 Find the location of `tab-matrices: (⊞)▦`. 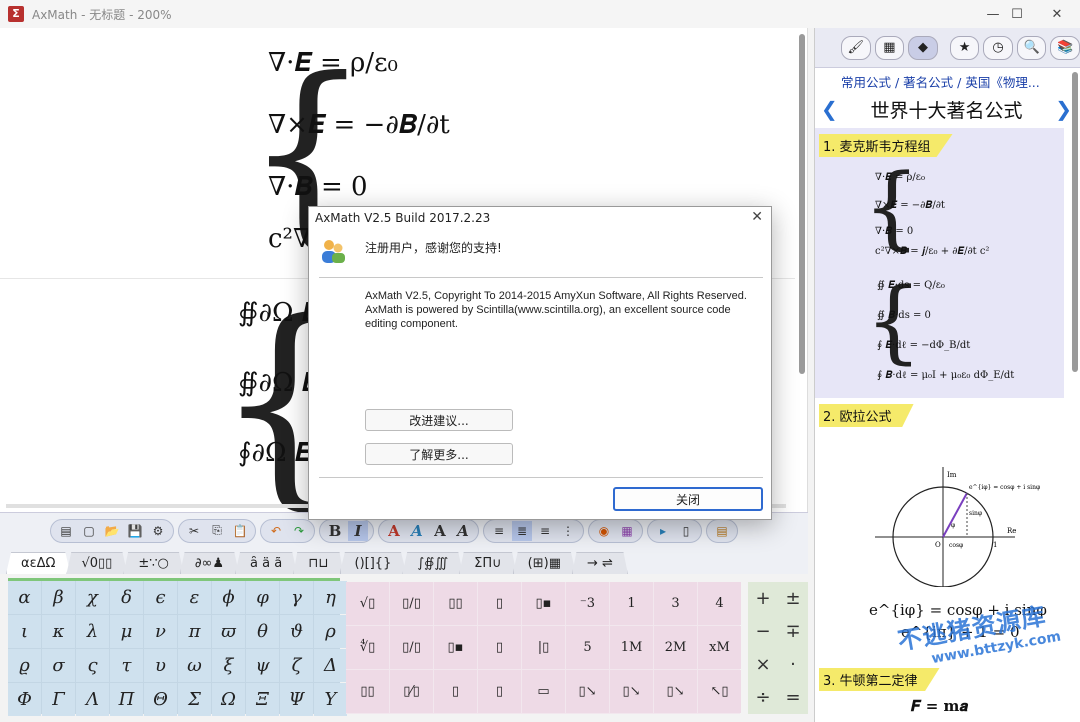

tab-matrices: (⊞)▦ is located at coordinates (544, 563).